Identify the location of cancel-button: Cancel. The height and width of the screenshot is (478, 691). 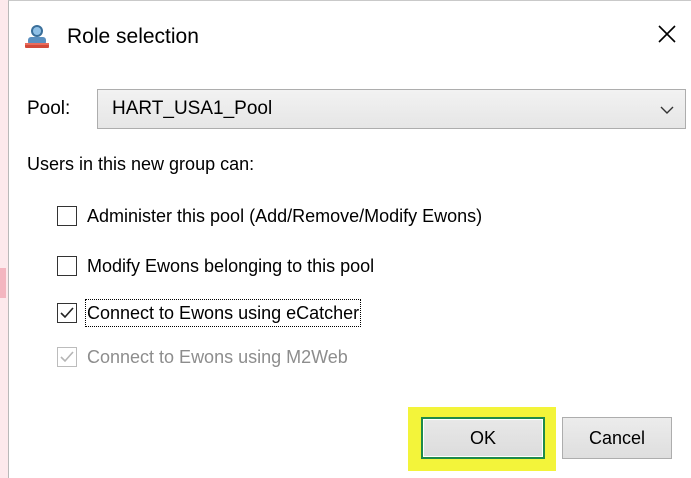
(617, 438).